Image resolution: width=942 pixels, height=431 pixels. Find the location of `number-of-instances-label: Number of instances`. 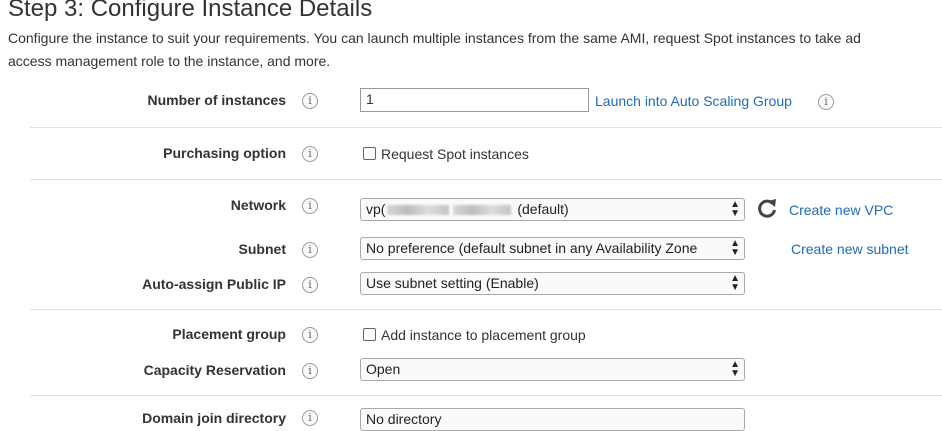

number-of-instances-label: Number of instances is located at coordinates (216, 100).